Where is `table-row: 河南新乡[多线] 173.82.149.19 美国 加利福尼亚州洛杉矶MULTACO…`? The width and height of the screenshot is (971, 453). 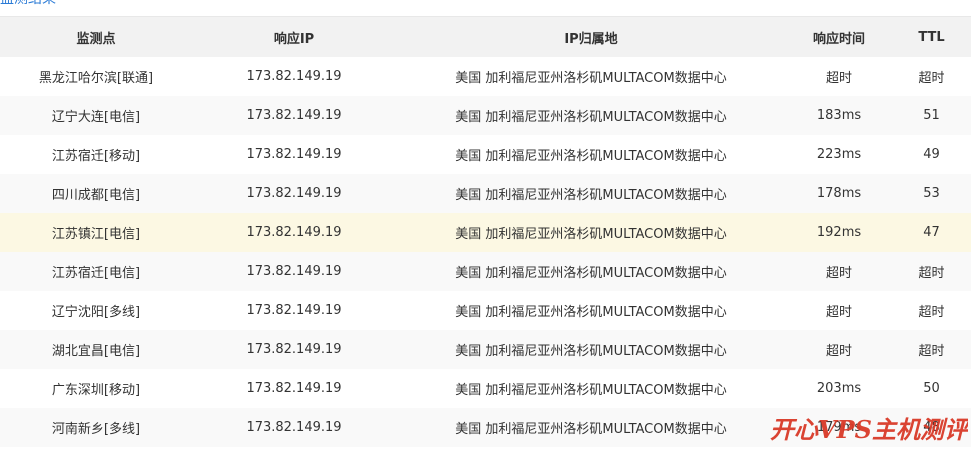
table-row: 河南新乡[多线] 173.82.149.19 美国 加利福尼亚州洛杉矶MULTACO… is located at coordinates (485, 427).